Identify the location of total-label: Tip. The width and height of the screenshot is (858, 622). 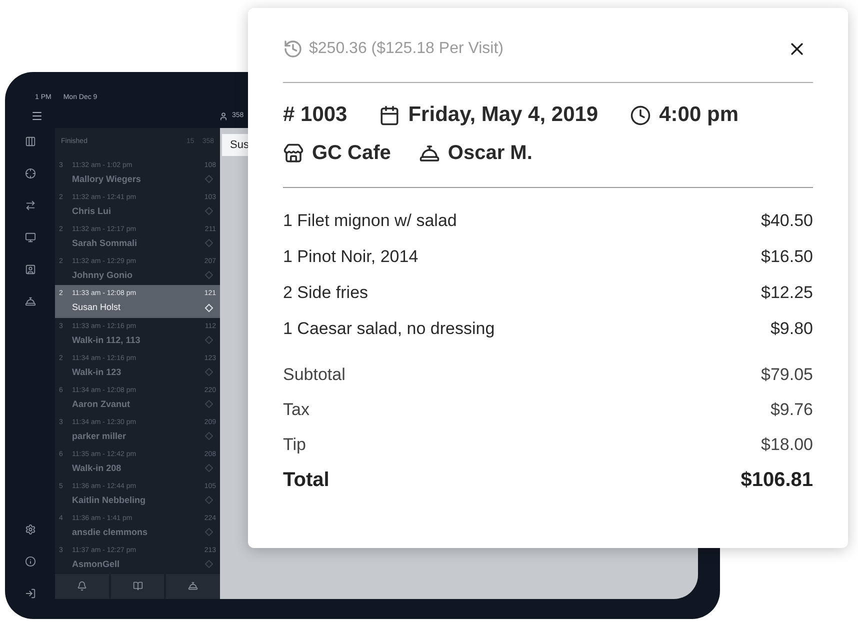
(294, 445).